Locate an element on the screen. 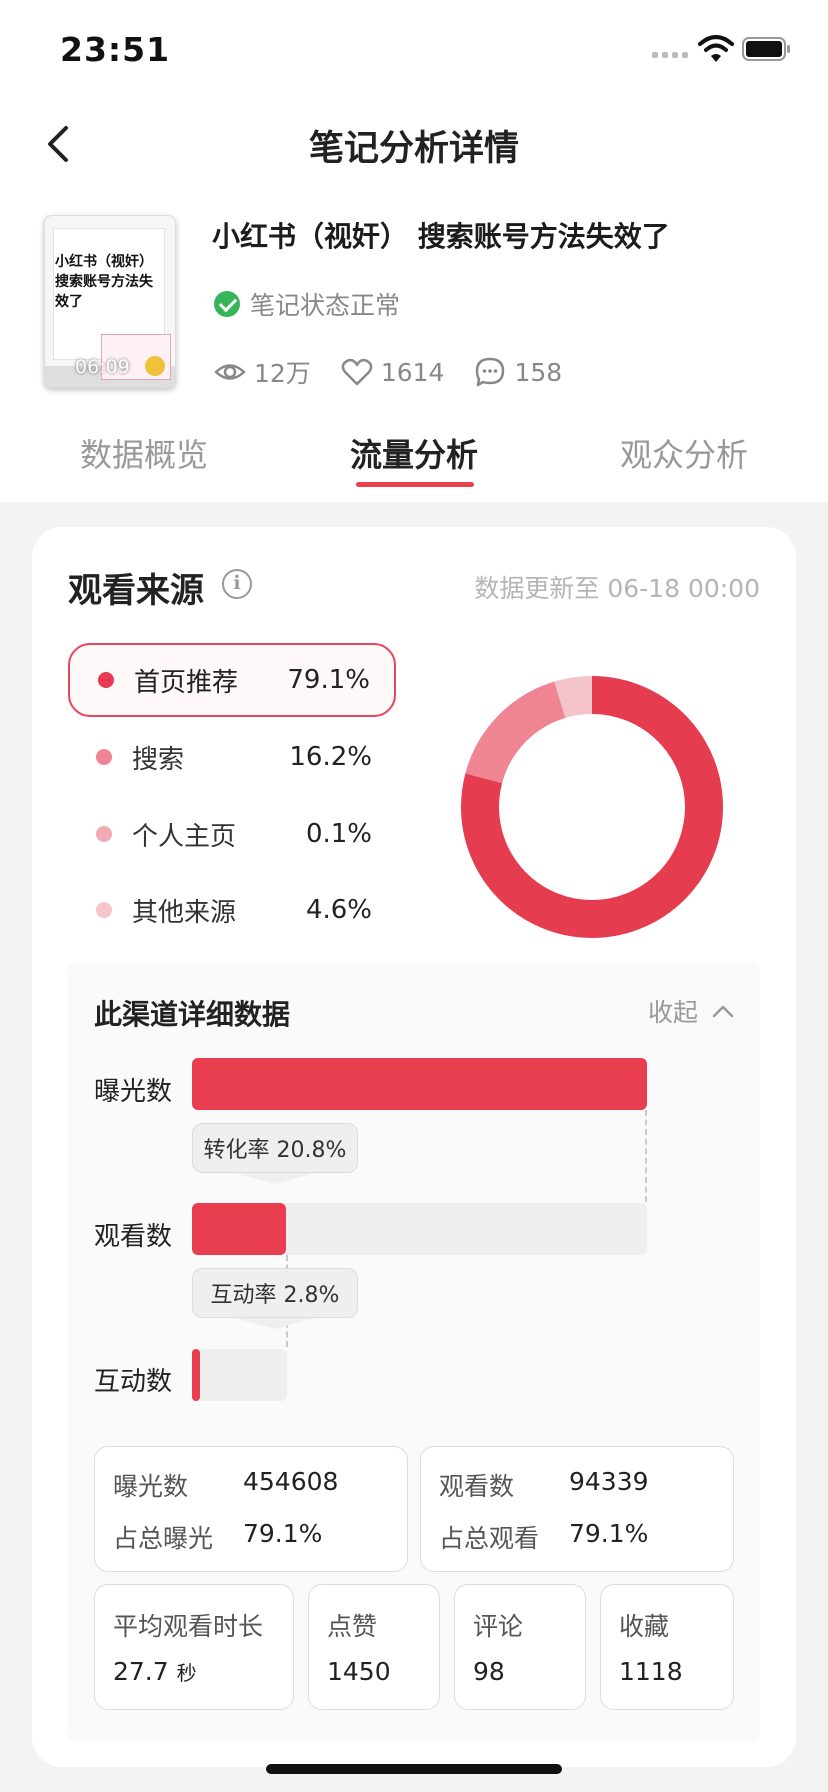 The image size is (828, 1792). heart-icon is located at coordinates (357, 372).